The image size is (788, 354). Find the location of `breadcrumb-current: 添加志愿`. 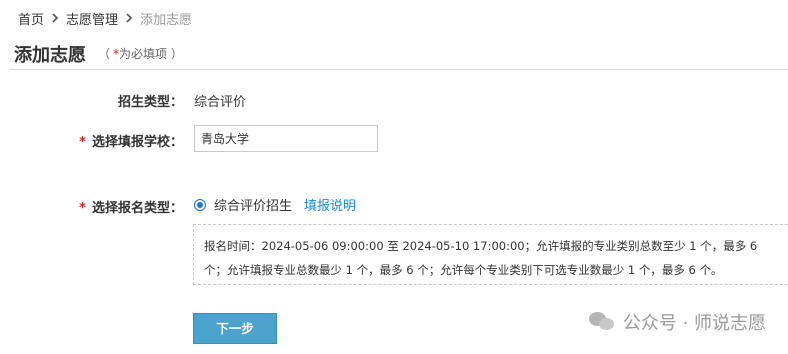

breadcrumb-current: 添加志愿 is located at coordinates (166, 20).